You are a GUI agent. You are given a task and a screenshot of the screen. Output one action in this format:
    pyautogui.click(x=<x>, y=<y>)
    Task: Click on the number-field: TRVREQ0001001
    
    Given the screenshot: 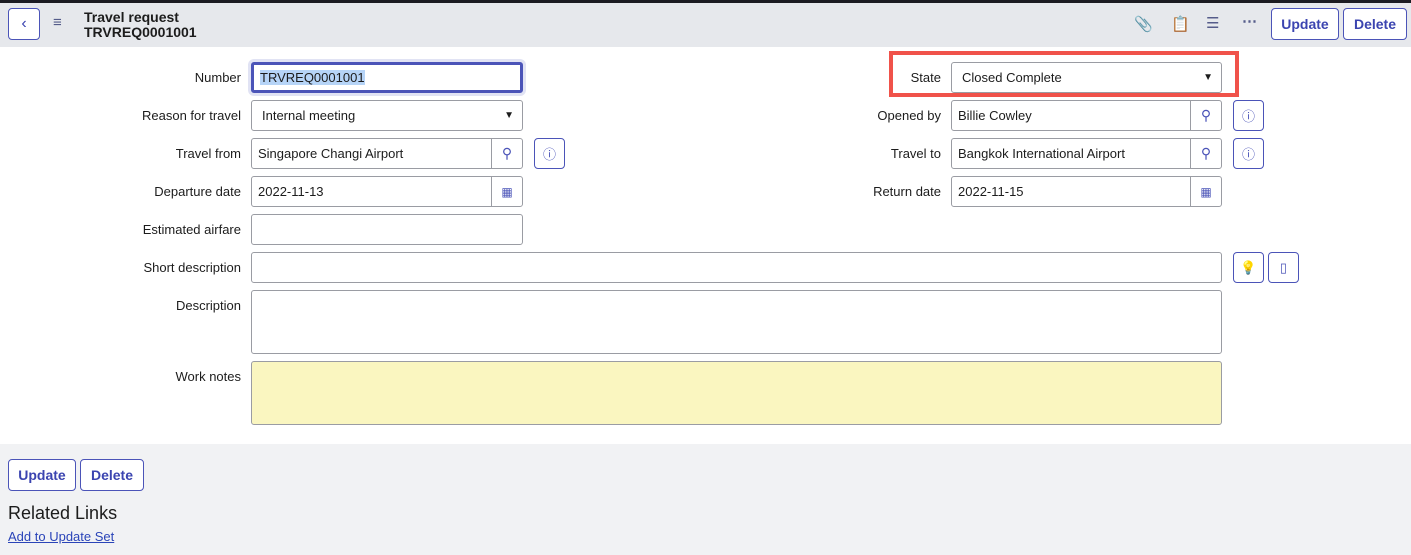 What is the action you would take?
    pyautogui.click(x=387, y=77)
    